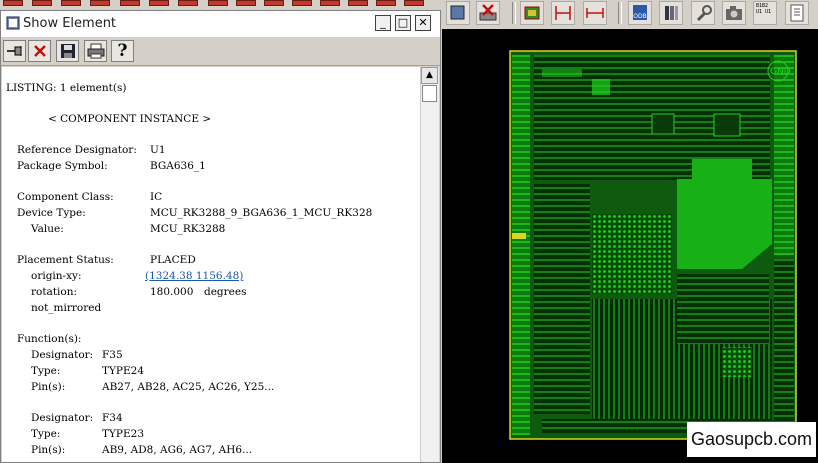 The width and height of the screenshot is (818, 463). Describe the element at coordinates (14, 51) in the screenshot. I see `pin-icon` at that location.